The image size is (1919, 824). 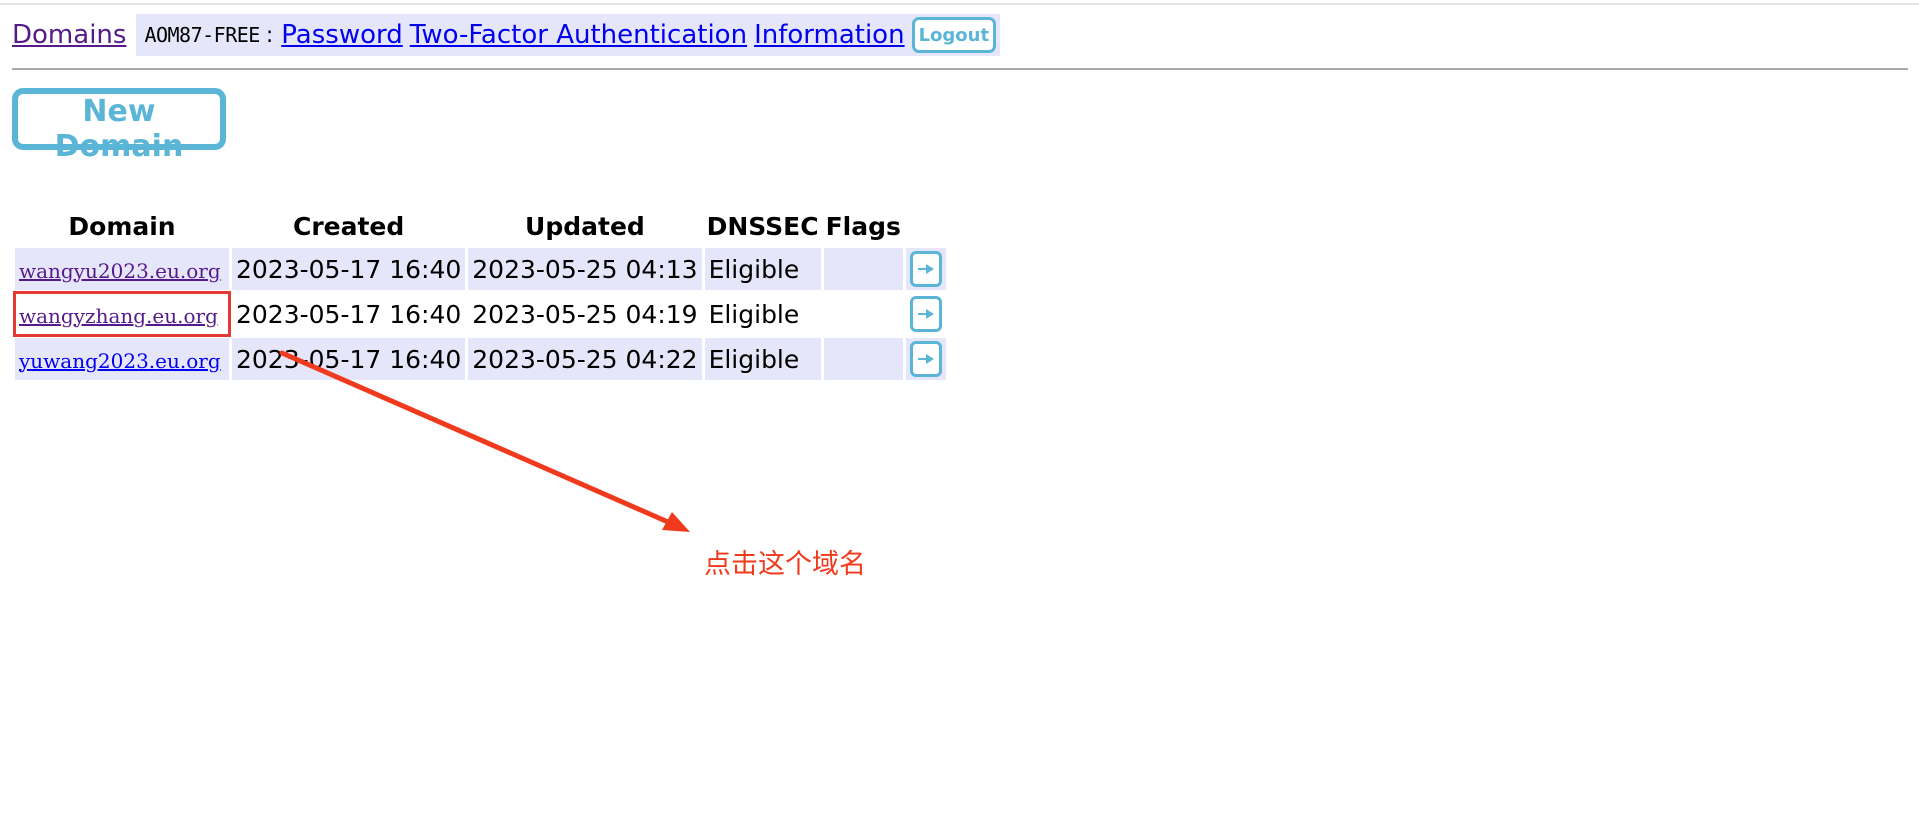 What do you see at coordinates (348, 226) in the screenshot?
I see `header-created: Created` at bounding box center [348, 226].